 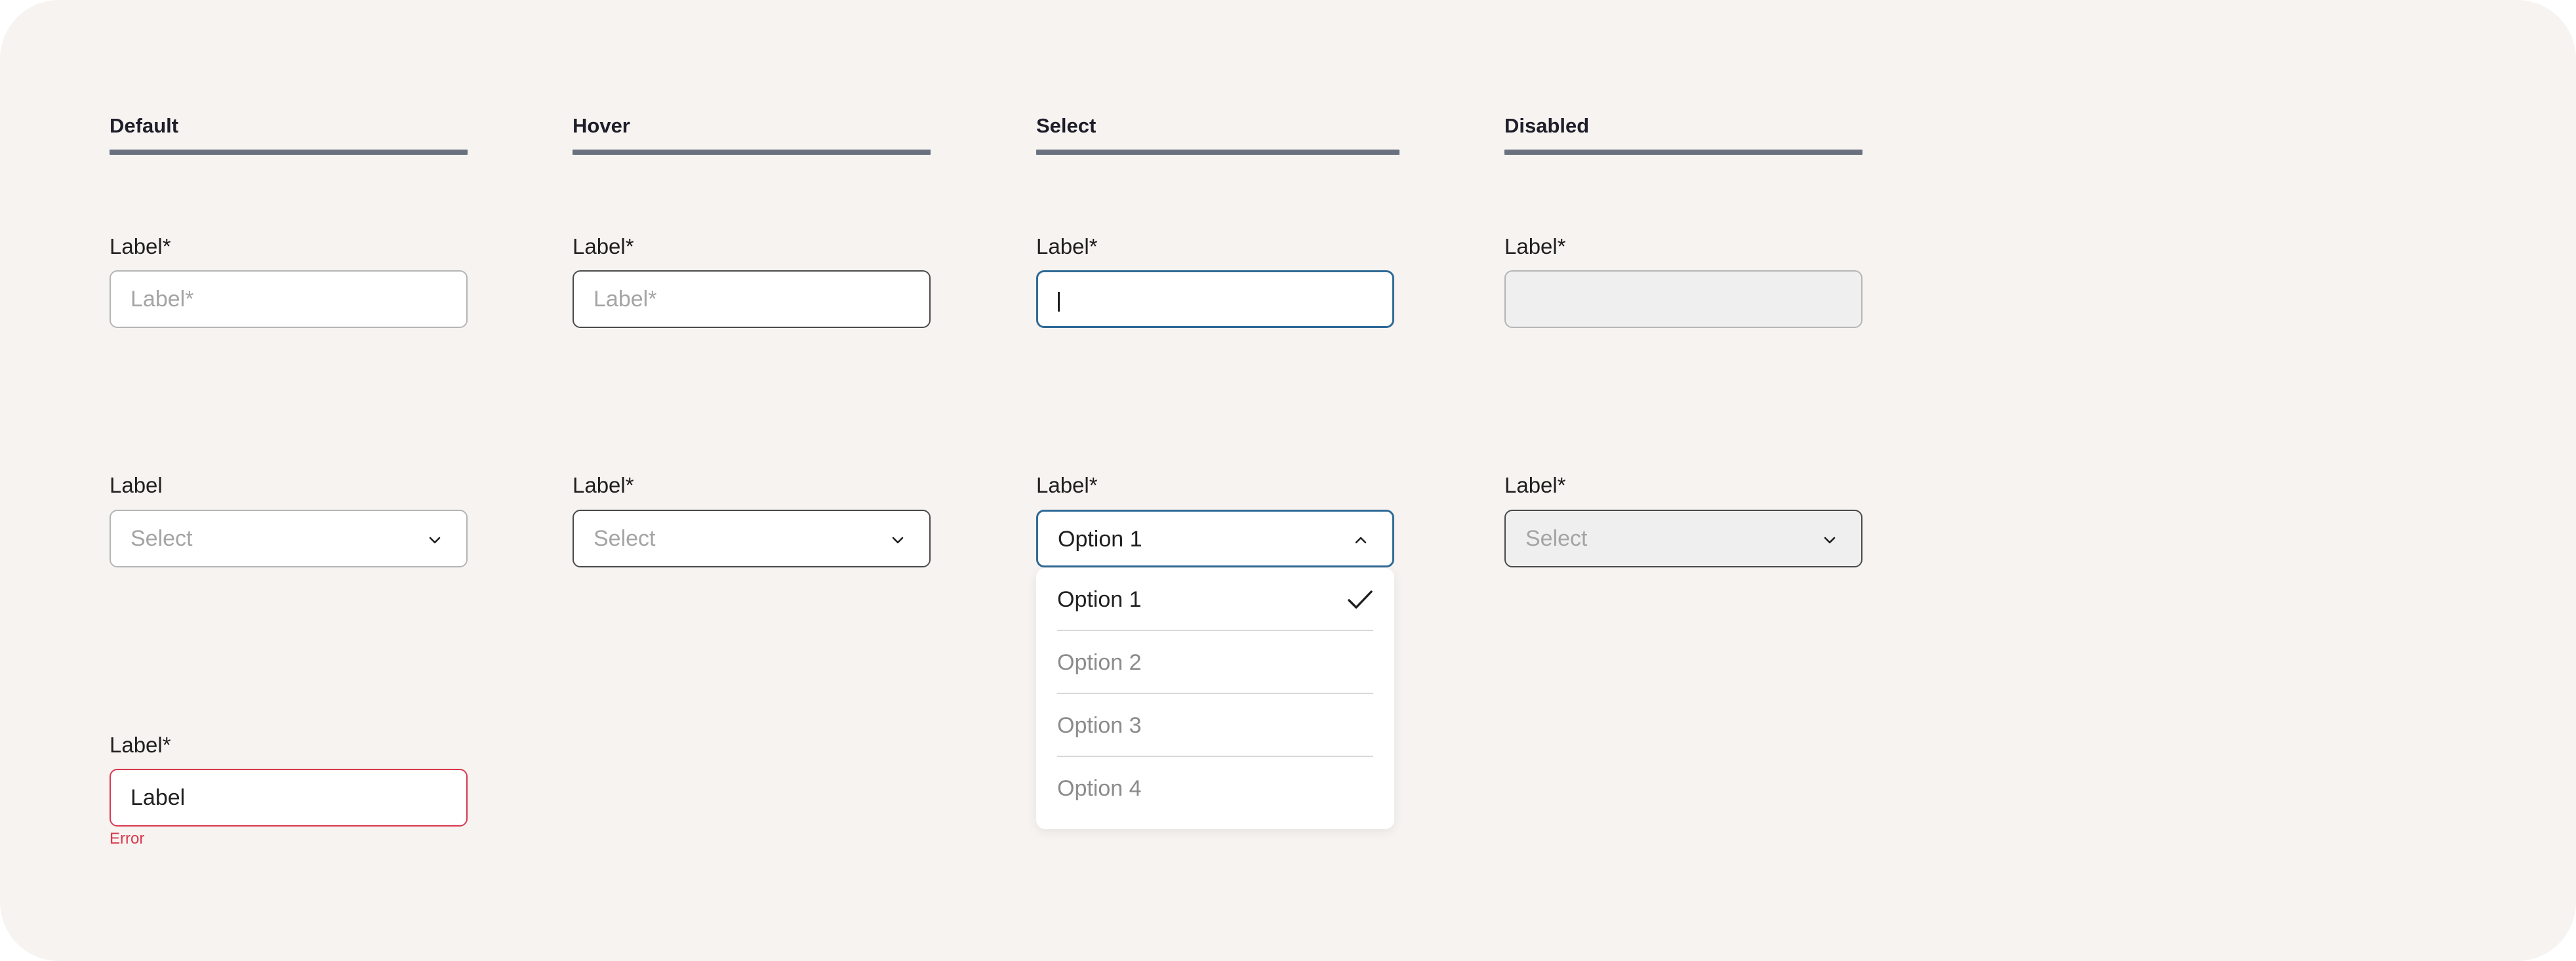 I want to click on option-label: Option 4, so click(x=1099, y=788).